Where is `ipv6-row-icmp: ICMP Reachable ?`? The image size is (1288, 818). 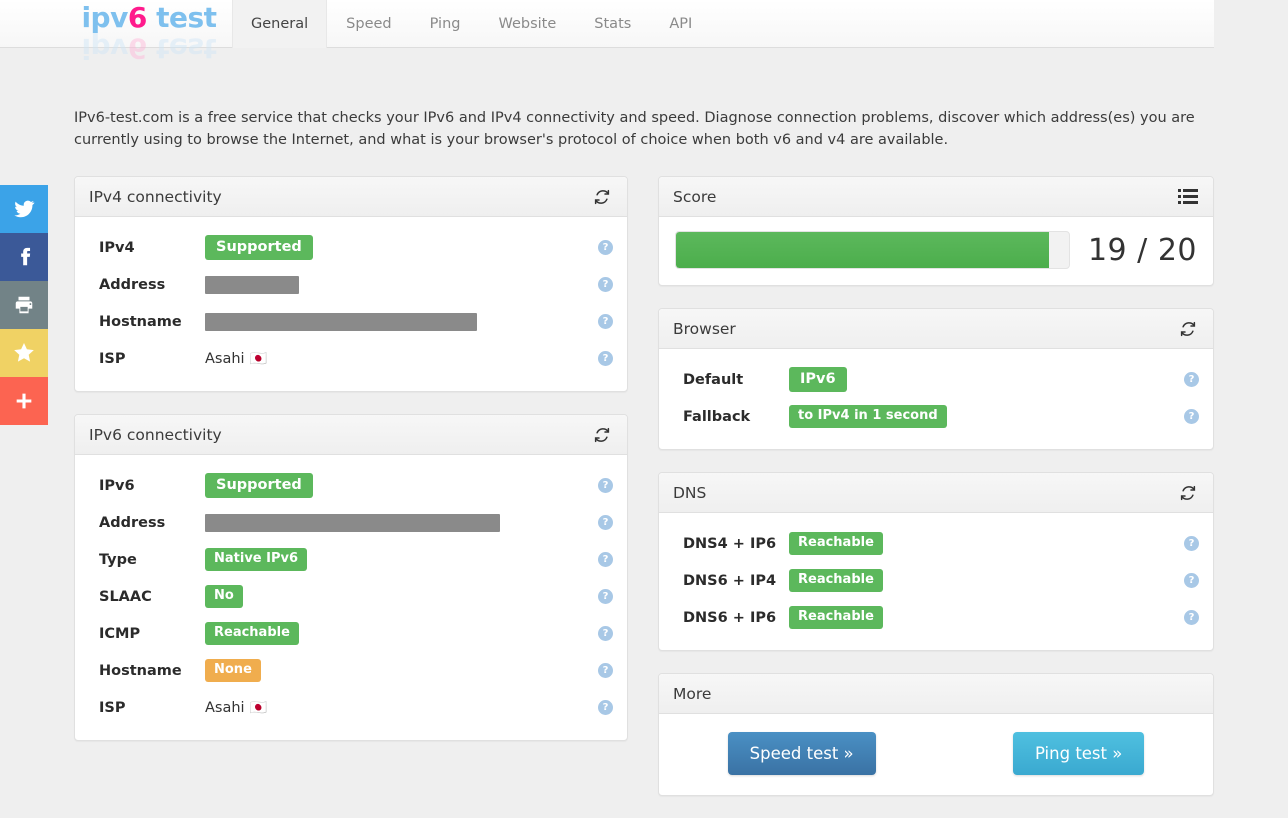
ipv6-row-icmp: ICMP Reachable ? is located at coordinates (351, 633).